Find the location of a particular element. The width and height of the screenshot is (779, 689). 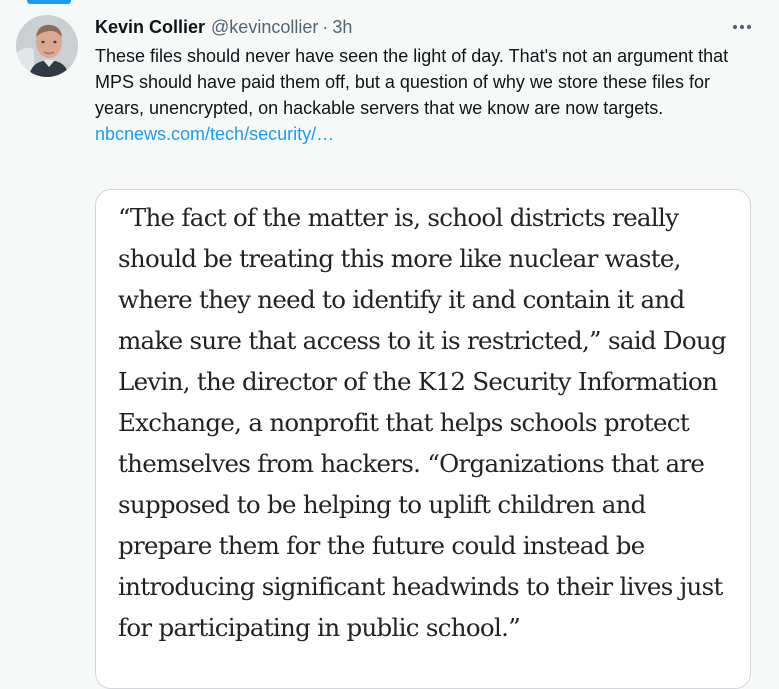

tweet-header: Kevin Collier @kevincollier · 3h is located at coordinates (407, 27).